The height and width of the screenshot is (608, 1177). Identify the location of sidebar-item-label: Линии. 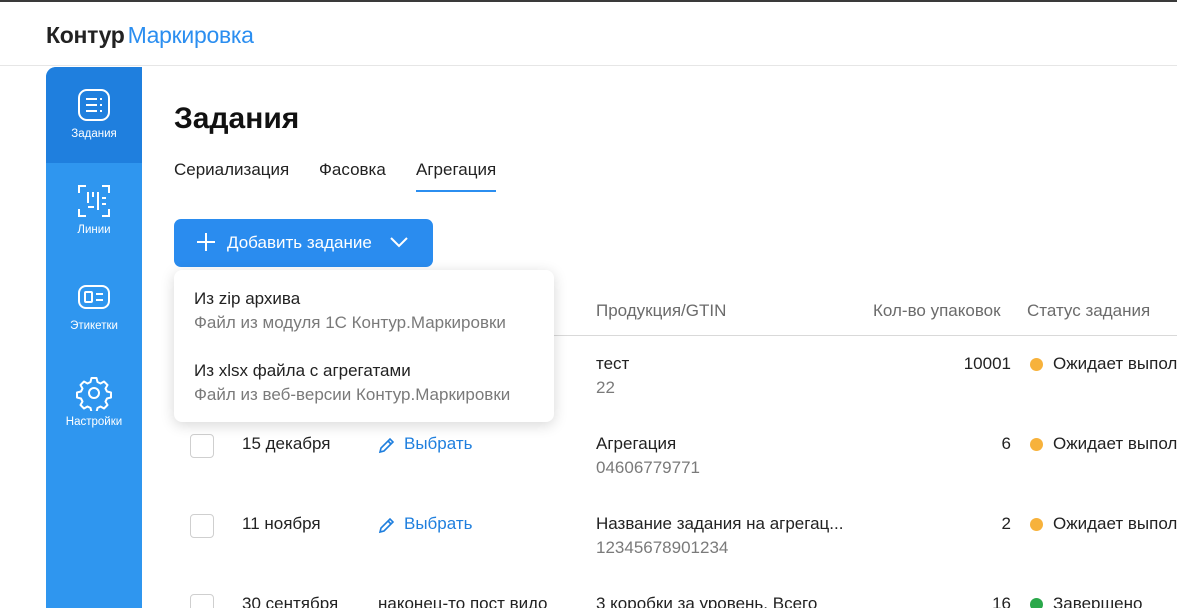
(94, 230).